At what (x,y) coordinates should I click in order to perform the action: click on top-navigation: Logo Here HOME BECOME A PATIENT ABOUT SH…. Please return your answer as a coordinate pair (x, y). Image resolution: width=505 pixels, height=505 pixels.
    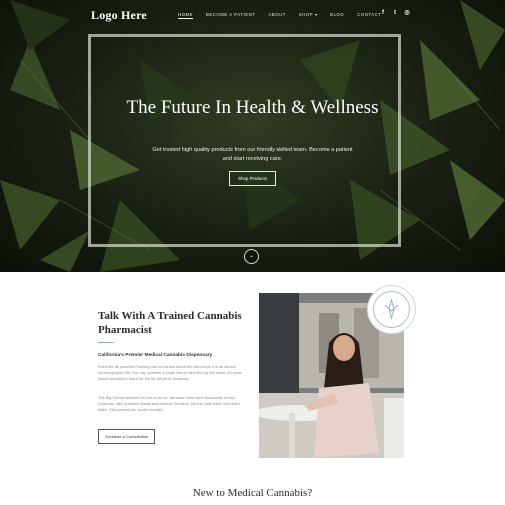
    Looking at the image, I should click on (252, 15).